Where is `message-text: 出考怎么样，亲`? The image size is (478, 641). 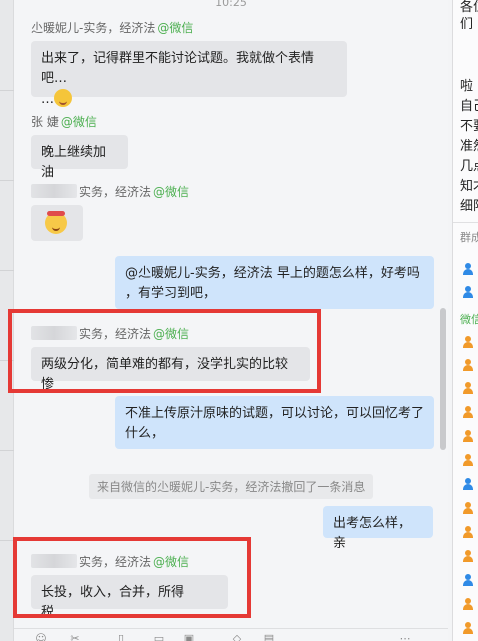 message-text: 出考怎么样，亲 is located at coordinates (372, 533).